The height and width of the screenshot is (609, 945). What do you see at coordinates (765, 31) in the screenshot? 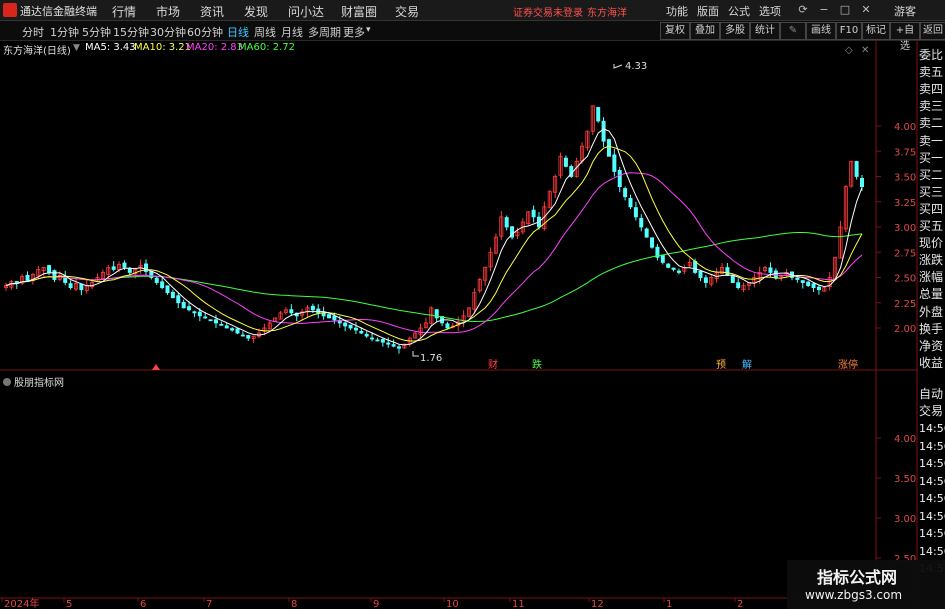
I see `statistics-button: 统计` at bounding box center [765, 31].